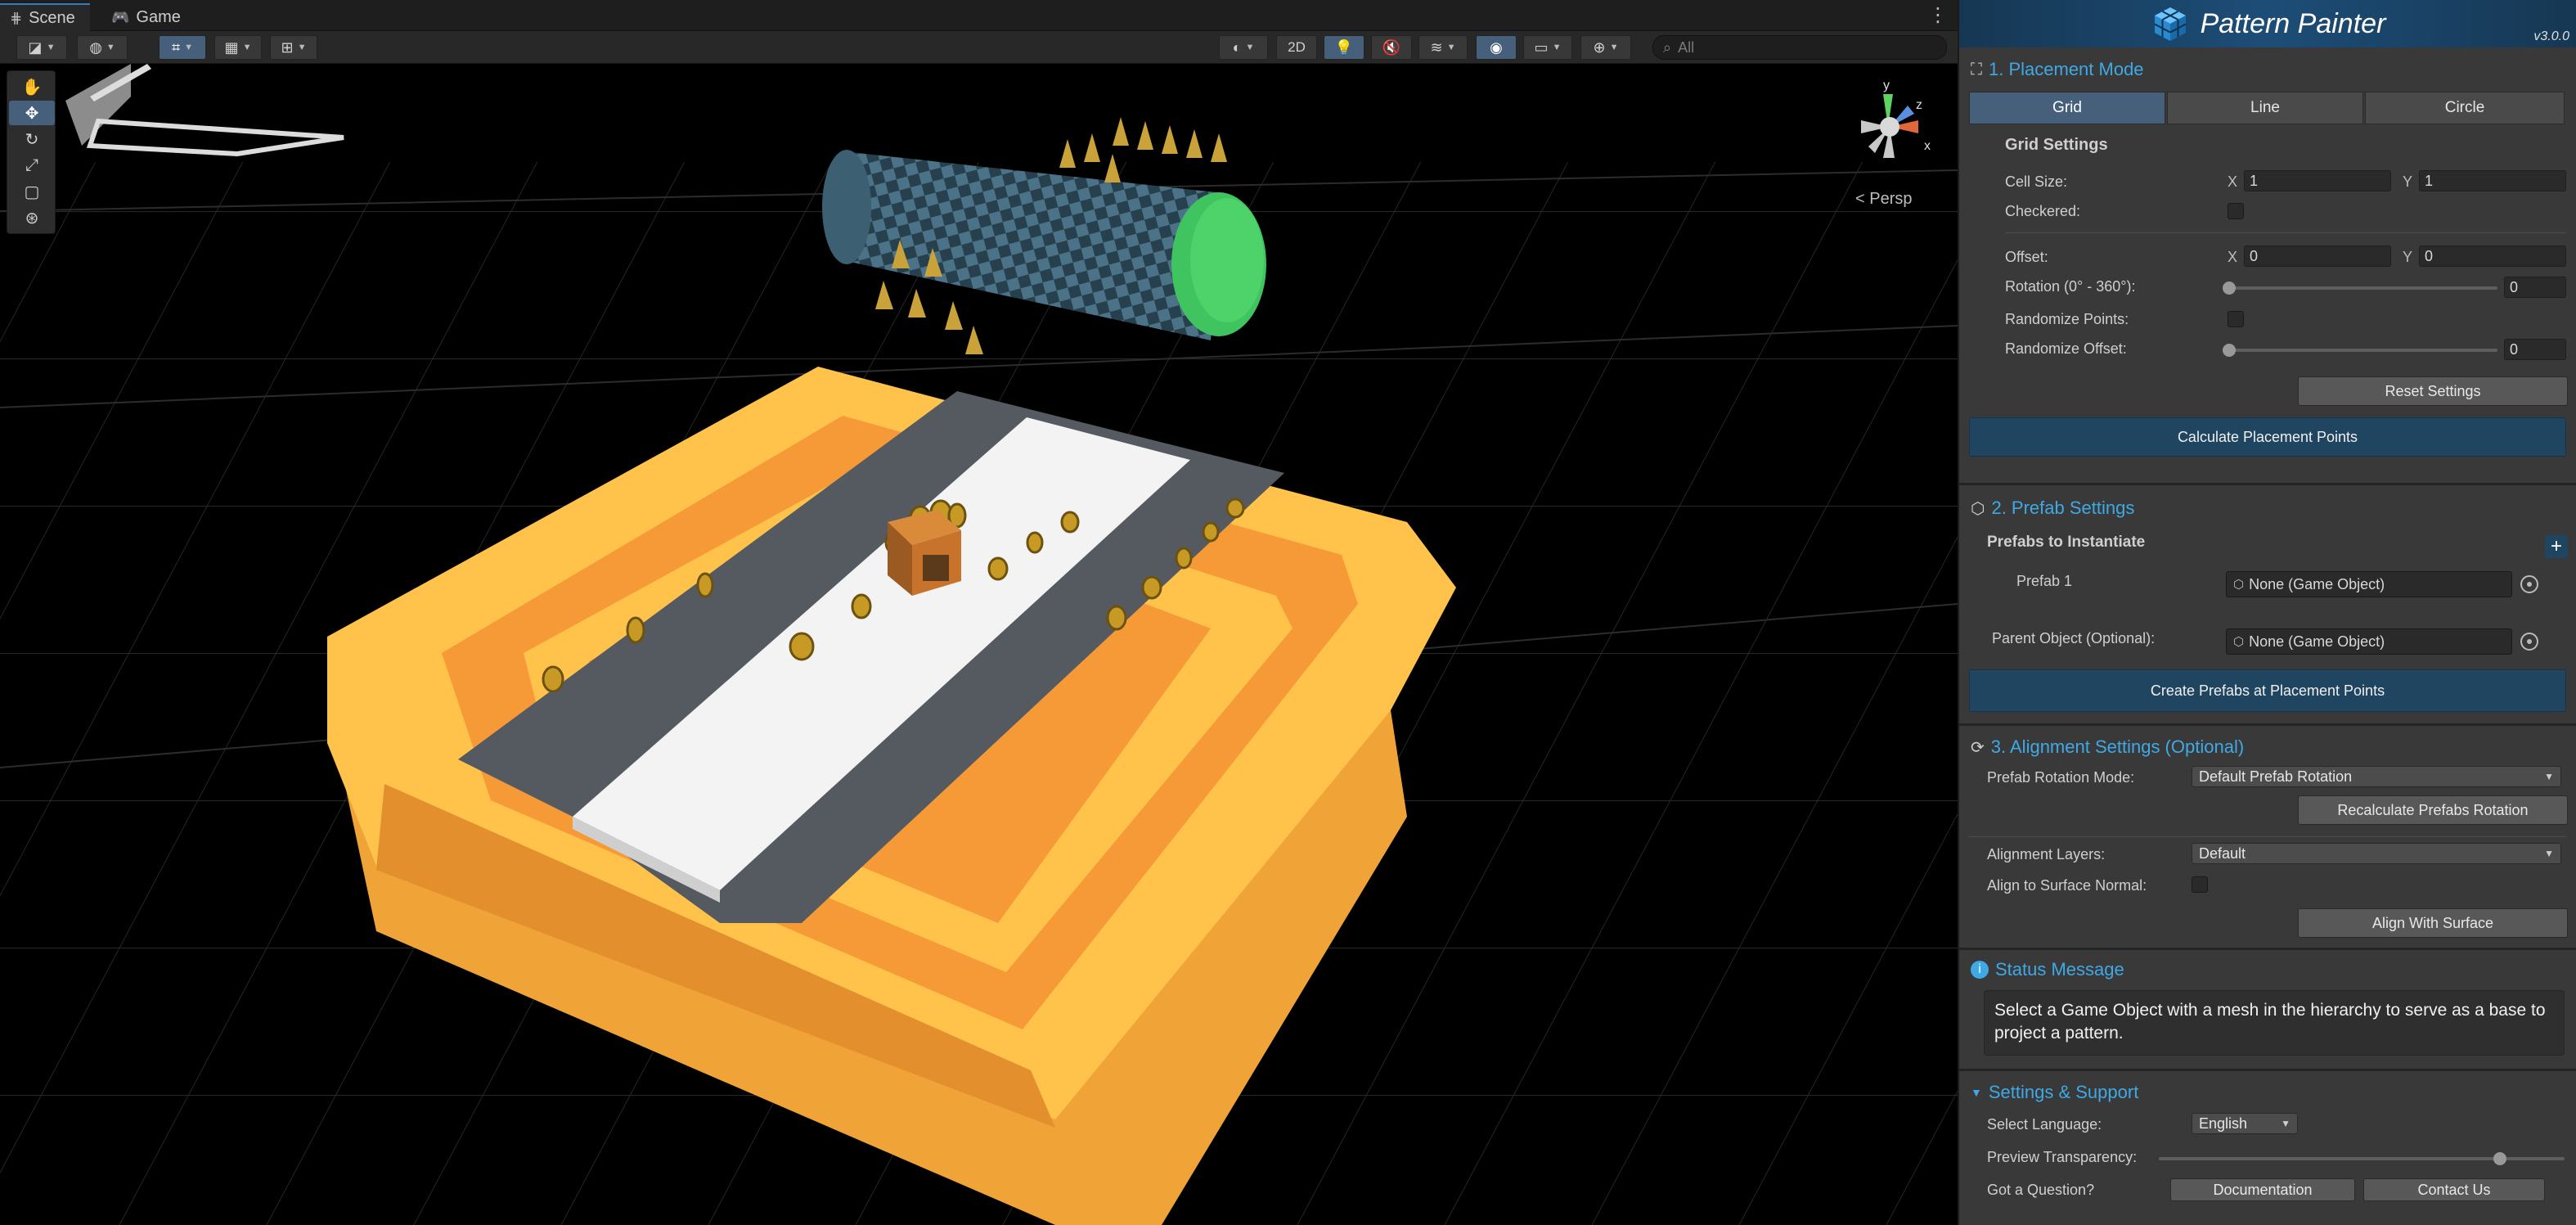 The image size is (2576, 1225). Describe the element at coordinates (32, 217) in the screenshot. I see `transform-tool-icon: ⊛` at that location.